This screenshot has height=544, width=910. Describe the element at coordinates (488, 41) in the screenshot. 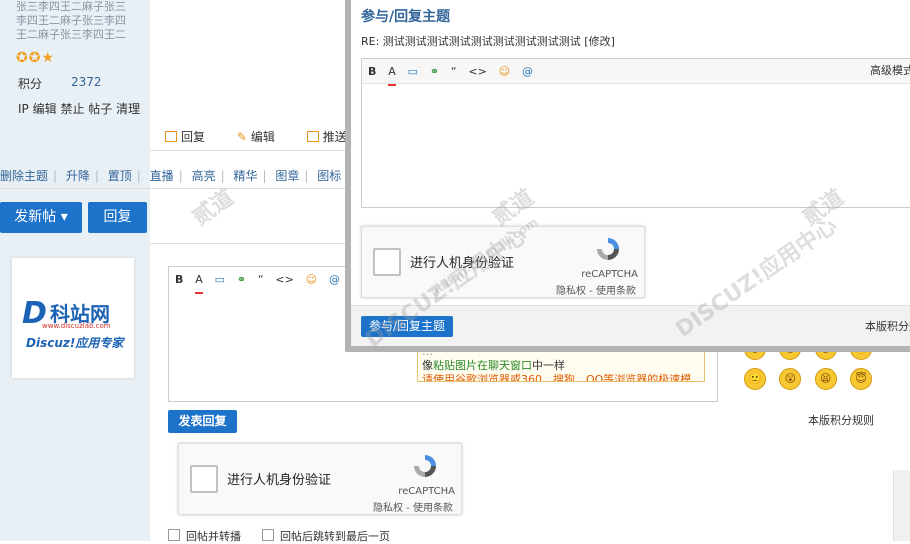

I see `dialog-subject: RE: 测试测试测试测试测试测试测试测试测试 [修改]` at that location.